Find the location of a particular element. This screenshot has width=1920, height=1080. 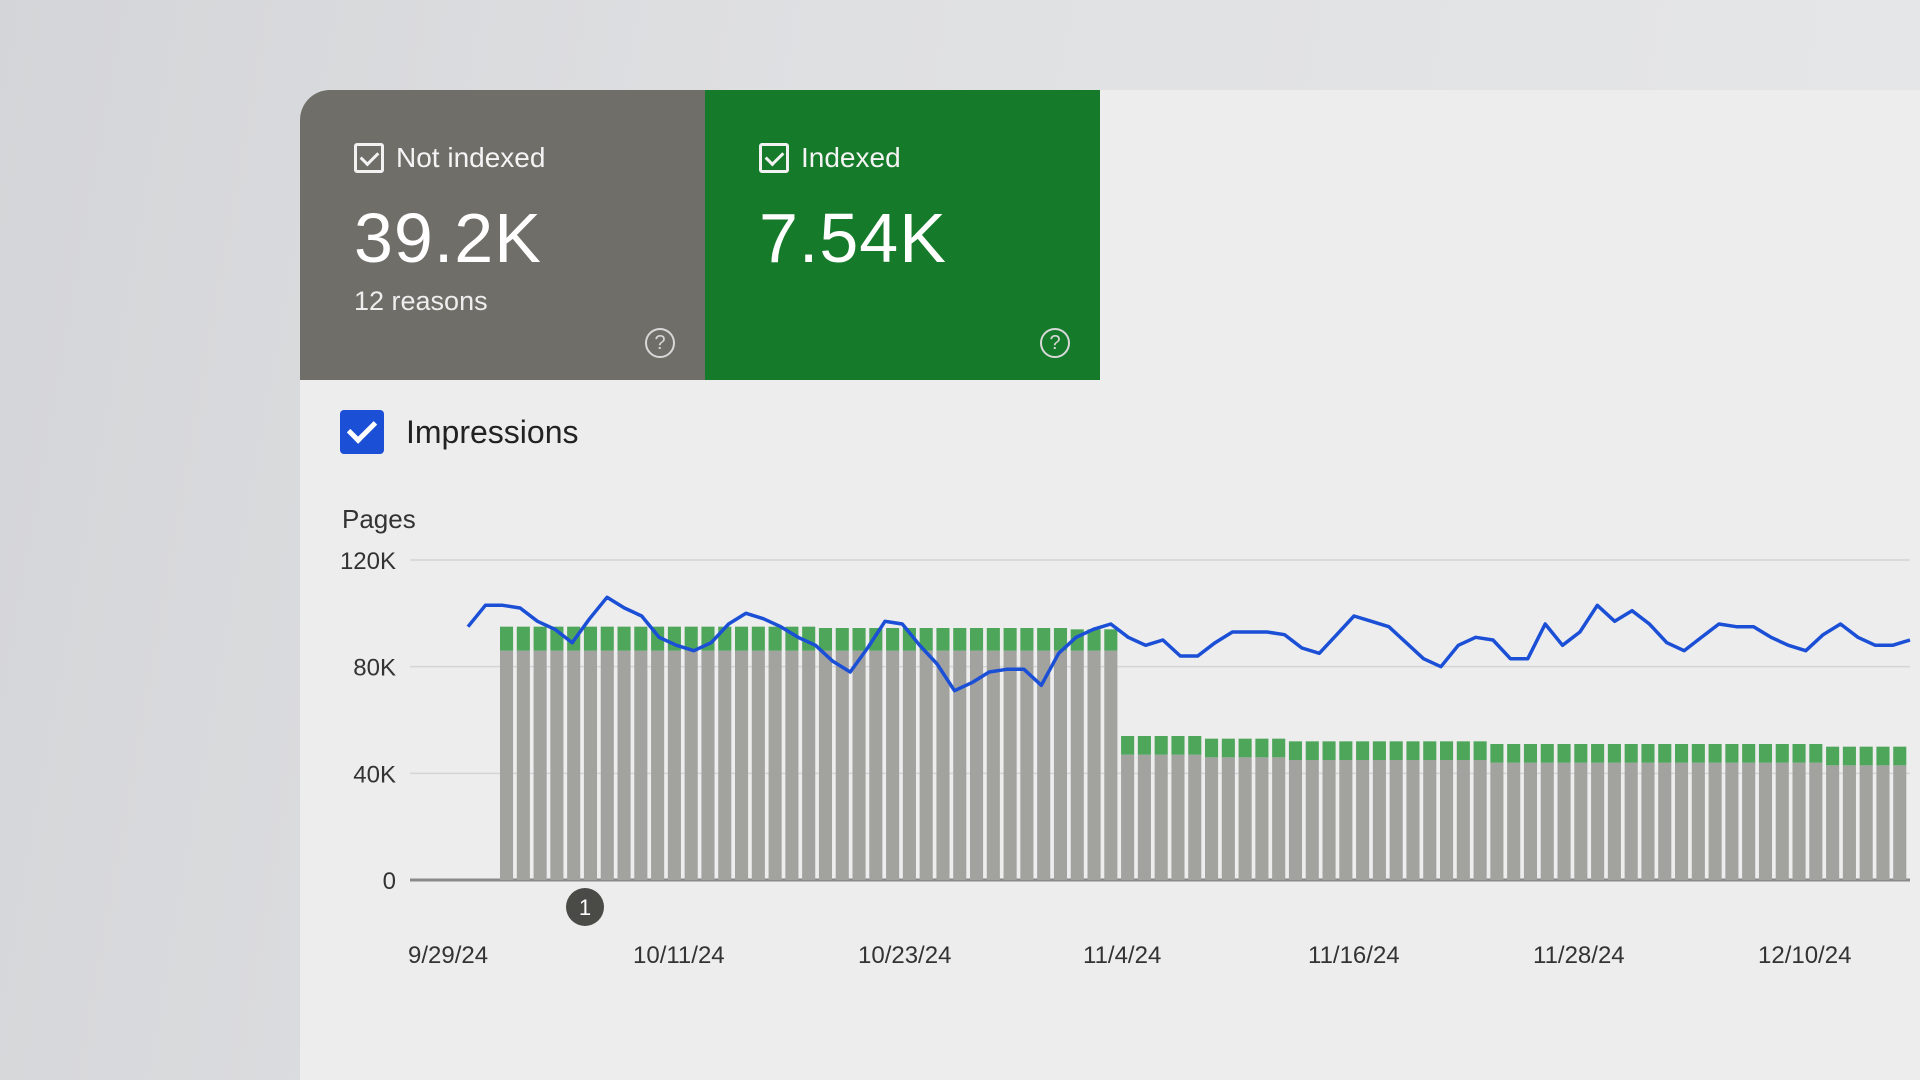

annotation-marker: 1 is located at coordinates (585, 907).